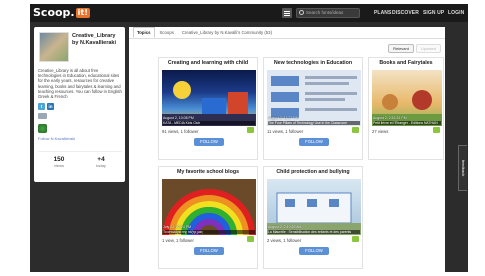 The image size is (485, 276). Describe the element at coordinates (82, 12) in the screenshot. I see `logo-badge: it!` at that location.